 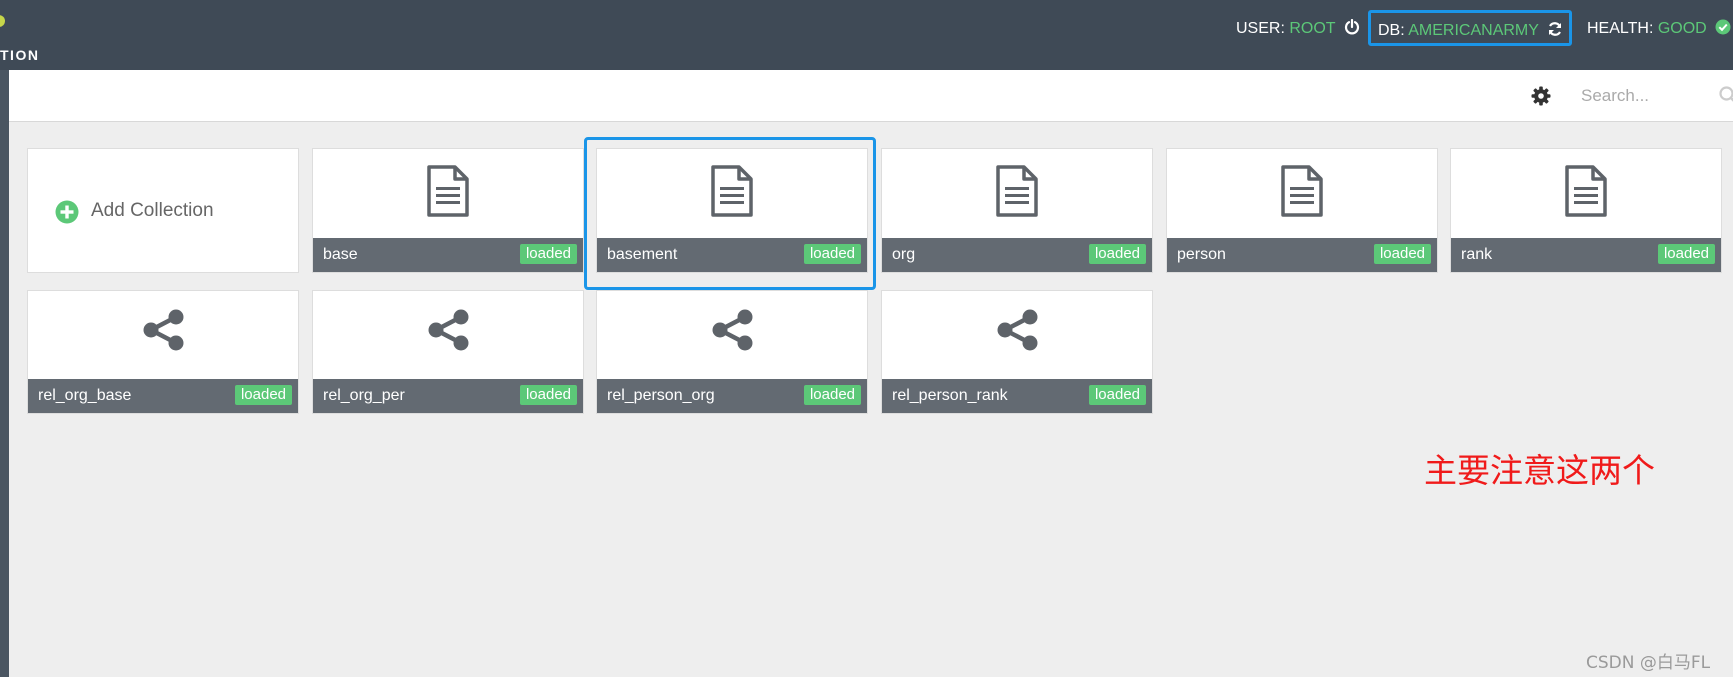 What do you see at coordinates (1201, 254) in the screenshot?
I see `collection-name: person` at bounding box center [1201, 254].